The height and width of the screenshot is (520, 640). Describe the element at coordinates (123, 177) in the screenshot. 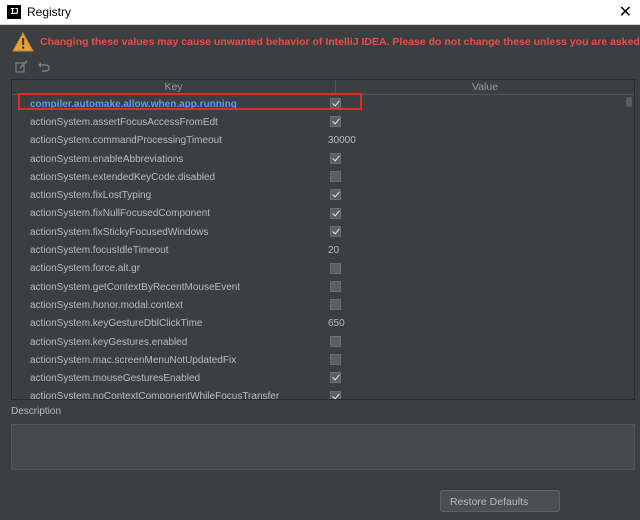

I see `registry-key: actionSystem.extendedKeyCode.disabled` at that location.